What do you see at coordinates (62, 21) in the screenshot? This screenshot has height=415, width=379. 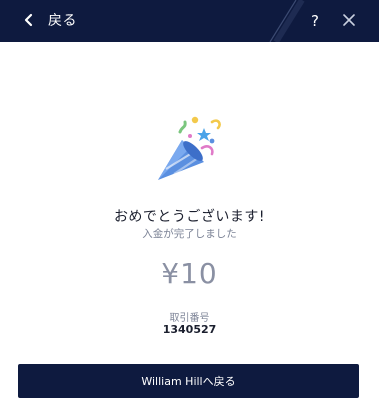 I see `back-button-label: 戻る` at bounding box center [62, 21].